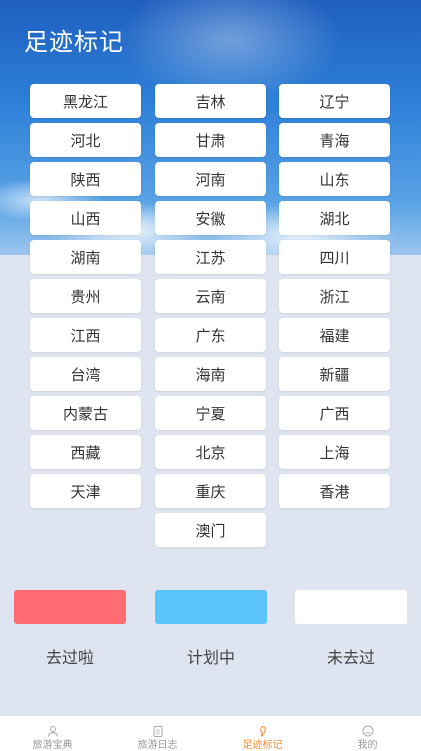 The height and width of the screenshot is (751, 421). What do you see at coordinates (210, 179) in the screenshot?
I see `province-button: 河南` at bounding box center [210, 179].